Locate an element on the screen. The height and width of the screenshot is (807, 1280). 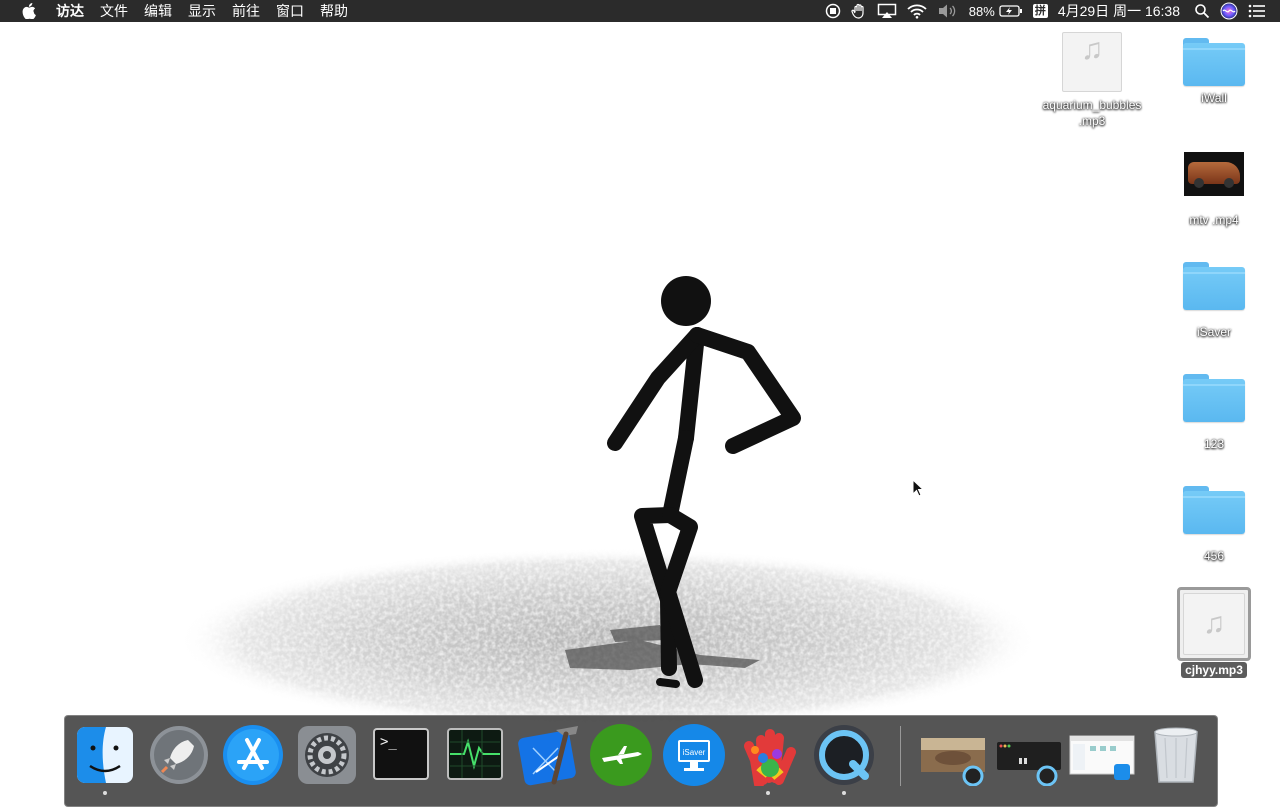
selected-file-highlight: ♫ is located at coordinates (1214, 624).